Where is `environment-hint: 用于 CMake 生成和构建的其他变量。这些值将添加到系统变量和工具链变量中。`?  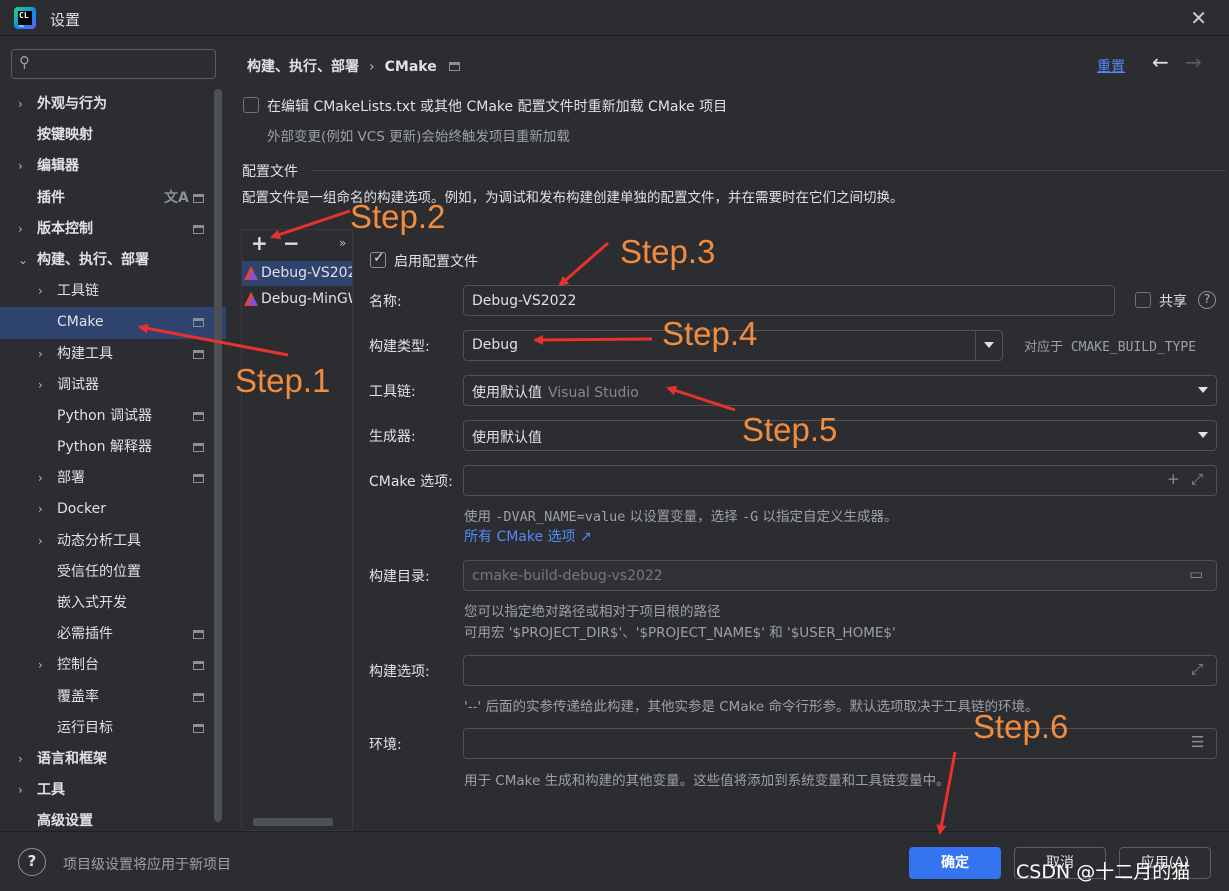
environment-hint: 用于 CMake 生成和构建的其他变量。这些值将添加到系统变量和工具链变量中。 is located at coordinates (707, 781).